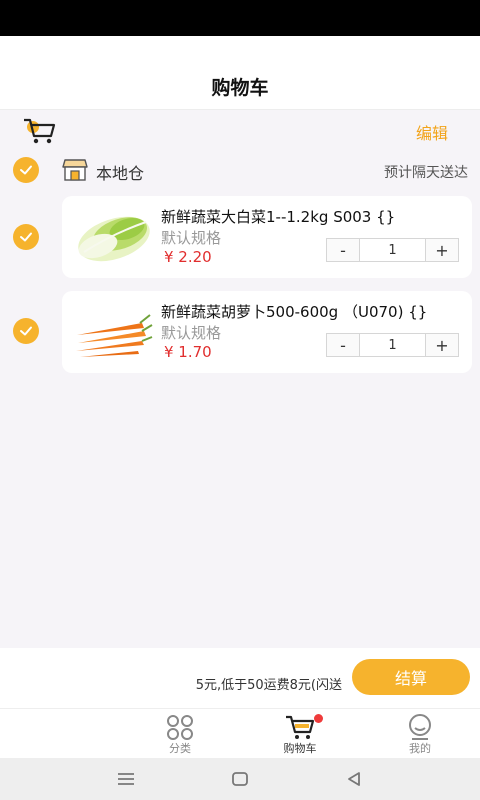 This screenshot has height=800, width=480. I want to click on tab-category: 分类, so click(180, 734).